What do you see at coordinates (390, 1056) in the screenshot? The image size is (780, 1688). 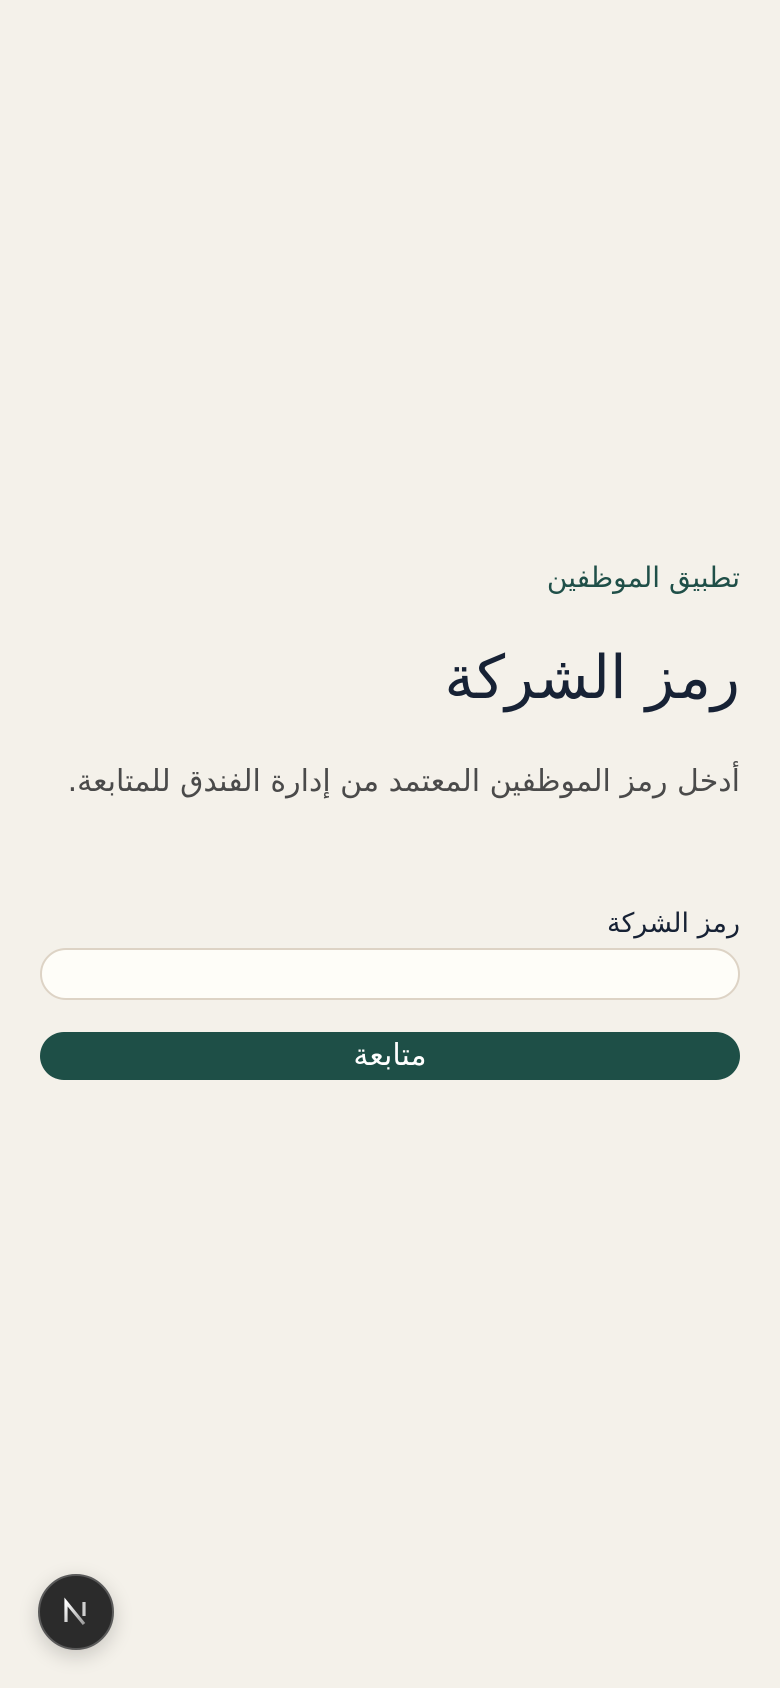 I see `continue-button: متابعة` at bounding box center [390, 1056].